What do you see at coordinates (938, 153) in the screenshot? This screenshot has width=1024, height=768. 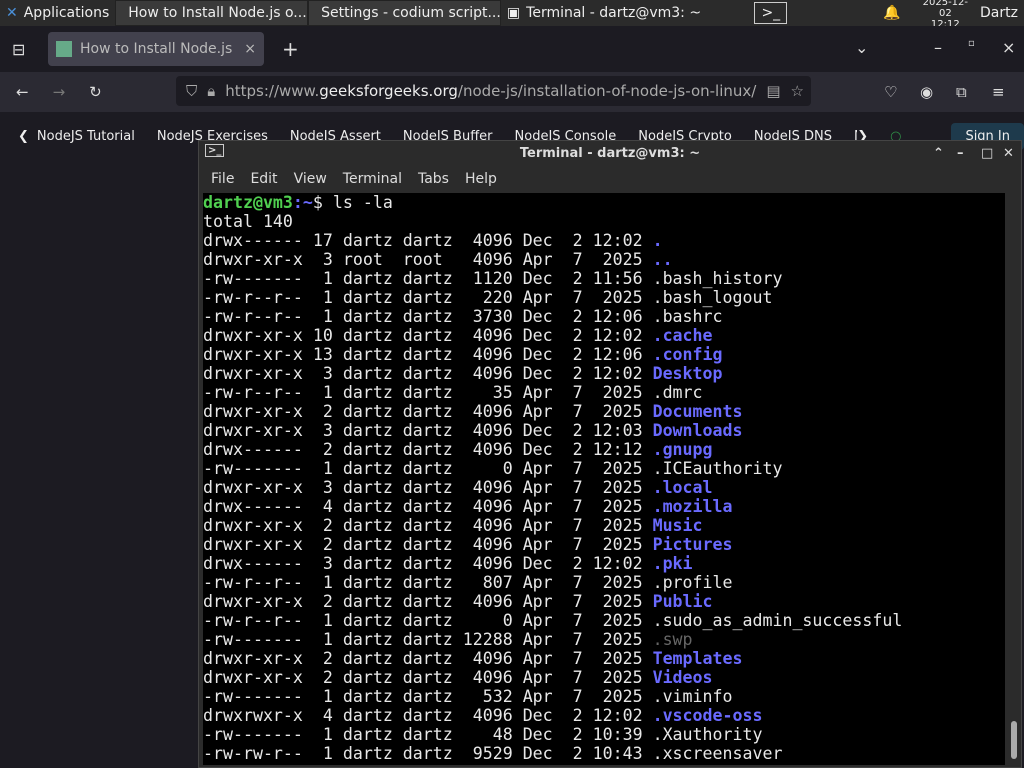 I see `shade-icon: ⌃` at bounding box center [938, 153].